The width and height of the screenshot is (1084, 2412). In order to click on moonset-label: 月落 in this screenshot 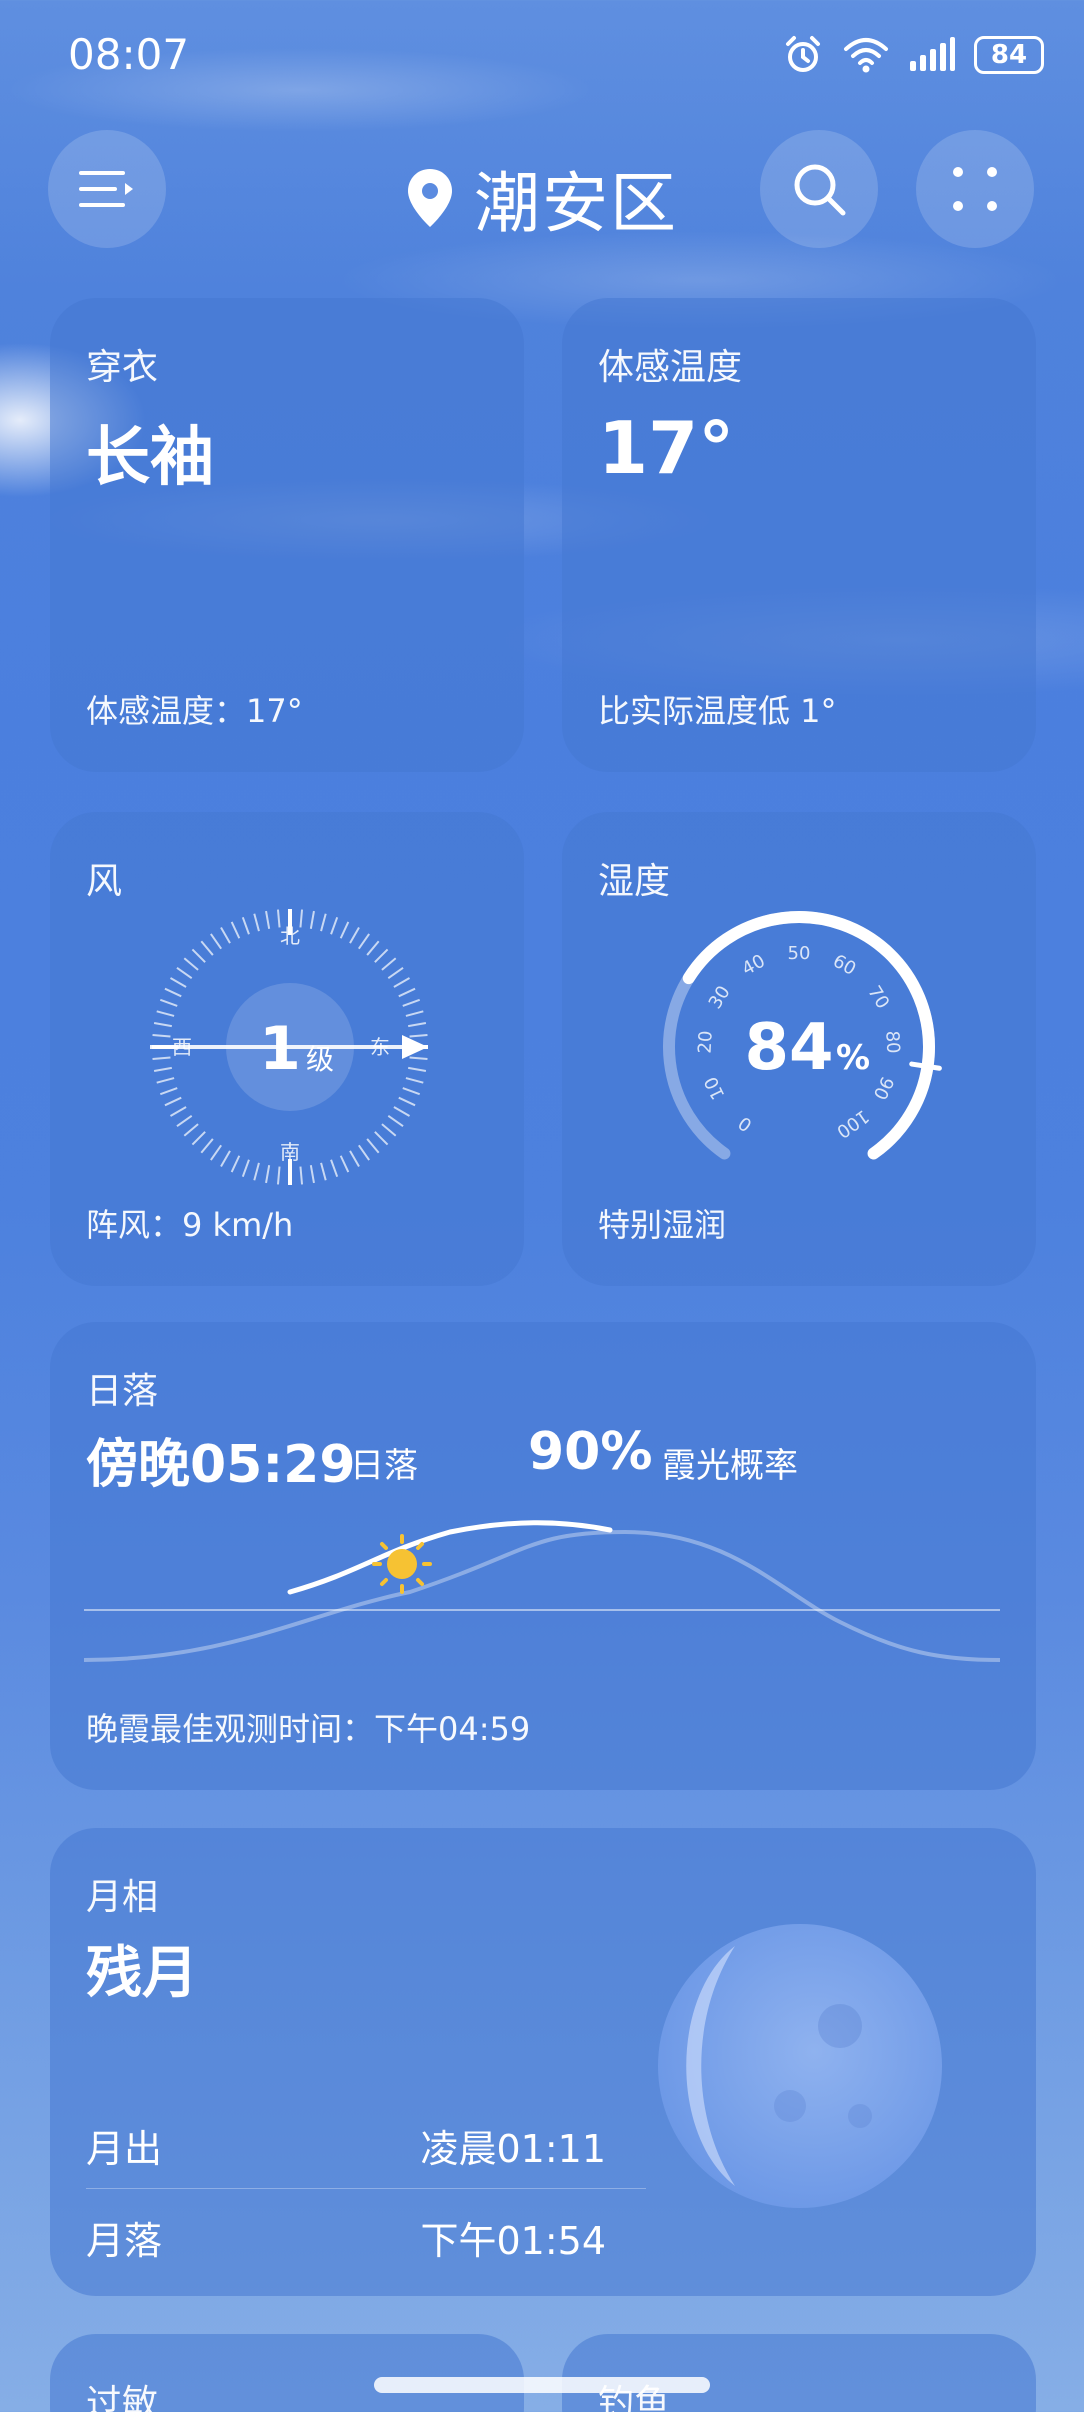, I will do `click(124, 2241)`.